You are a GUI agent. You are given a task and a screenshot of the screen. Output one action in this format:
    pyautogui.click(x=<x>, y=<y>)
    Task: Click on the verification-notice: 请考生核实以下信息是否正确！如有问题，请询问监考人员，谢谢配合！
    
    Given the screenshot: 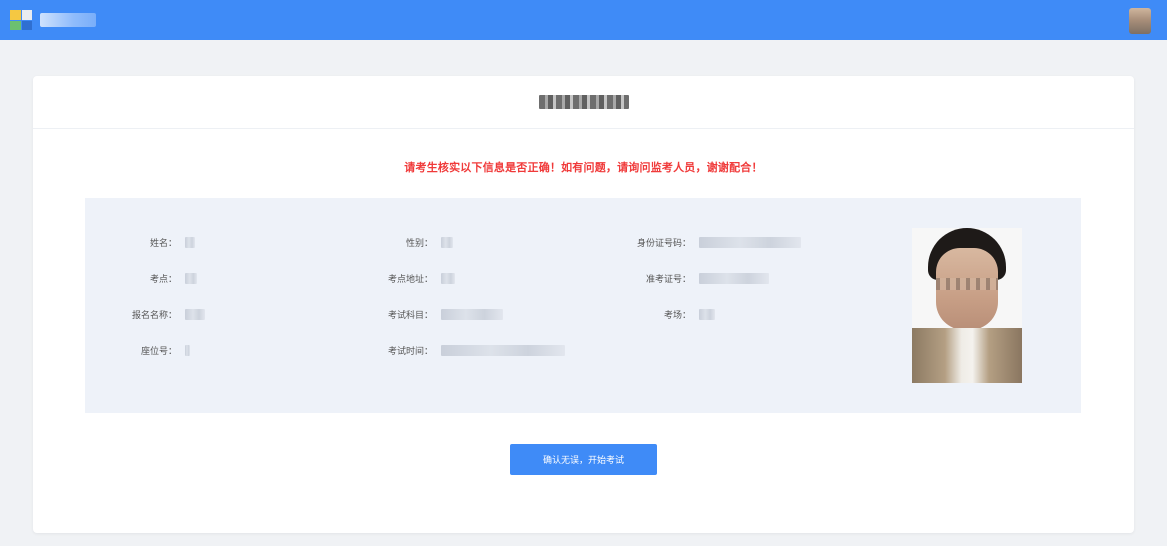 What is the action you would take?
    pyautogui.click(x=583, y=167)
    